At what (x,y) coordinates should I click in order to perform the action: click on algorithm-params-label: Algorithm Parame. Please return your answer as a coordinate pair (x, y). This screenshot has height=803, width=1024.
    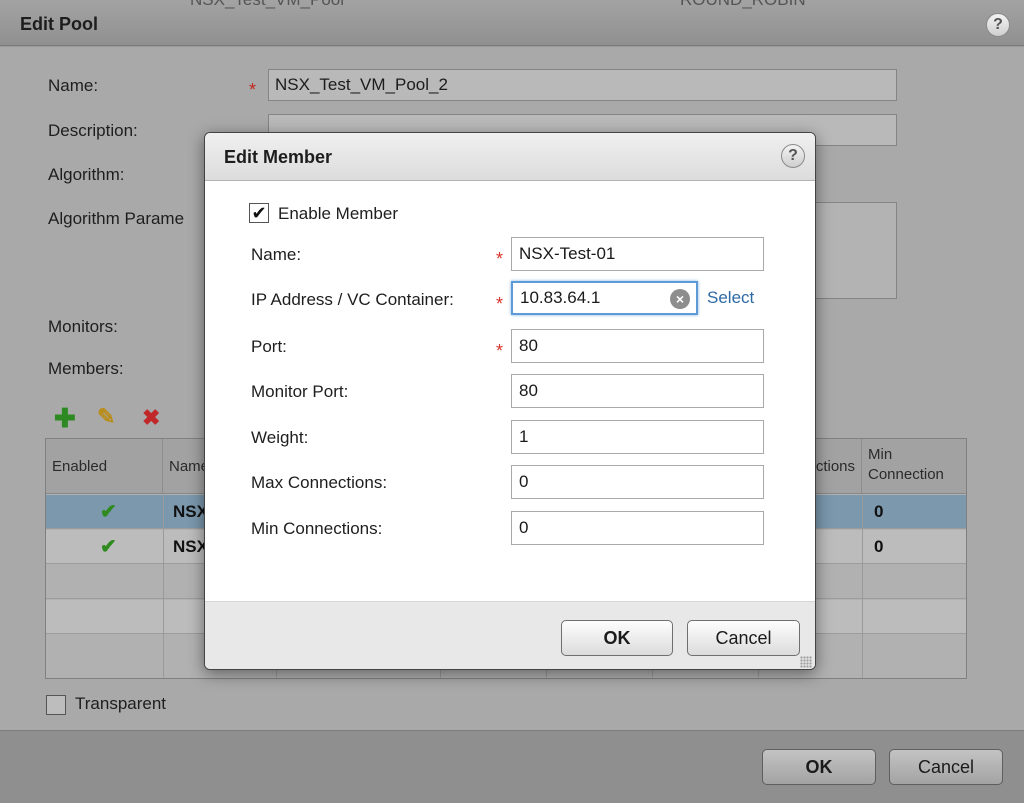
    Looking at the image, I should click on (116, 218).